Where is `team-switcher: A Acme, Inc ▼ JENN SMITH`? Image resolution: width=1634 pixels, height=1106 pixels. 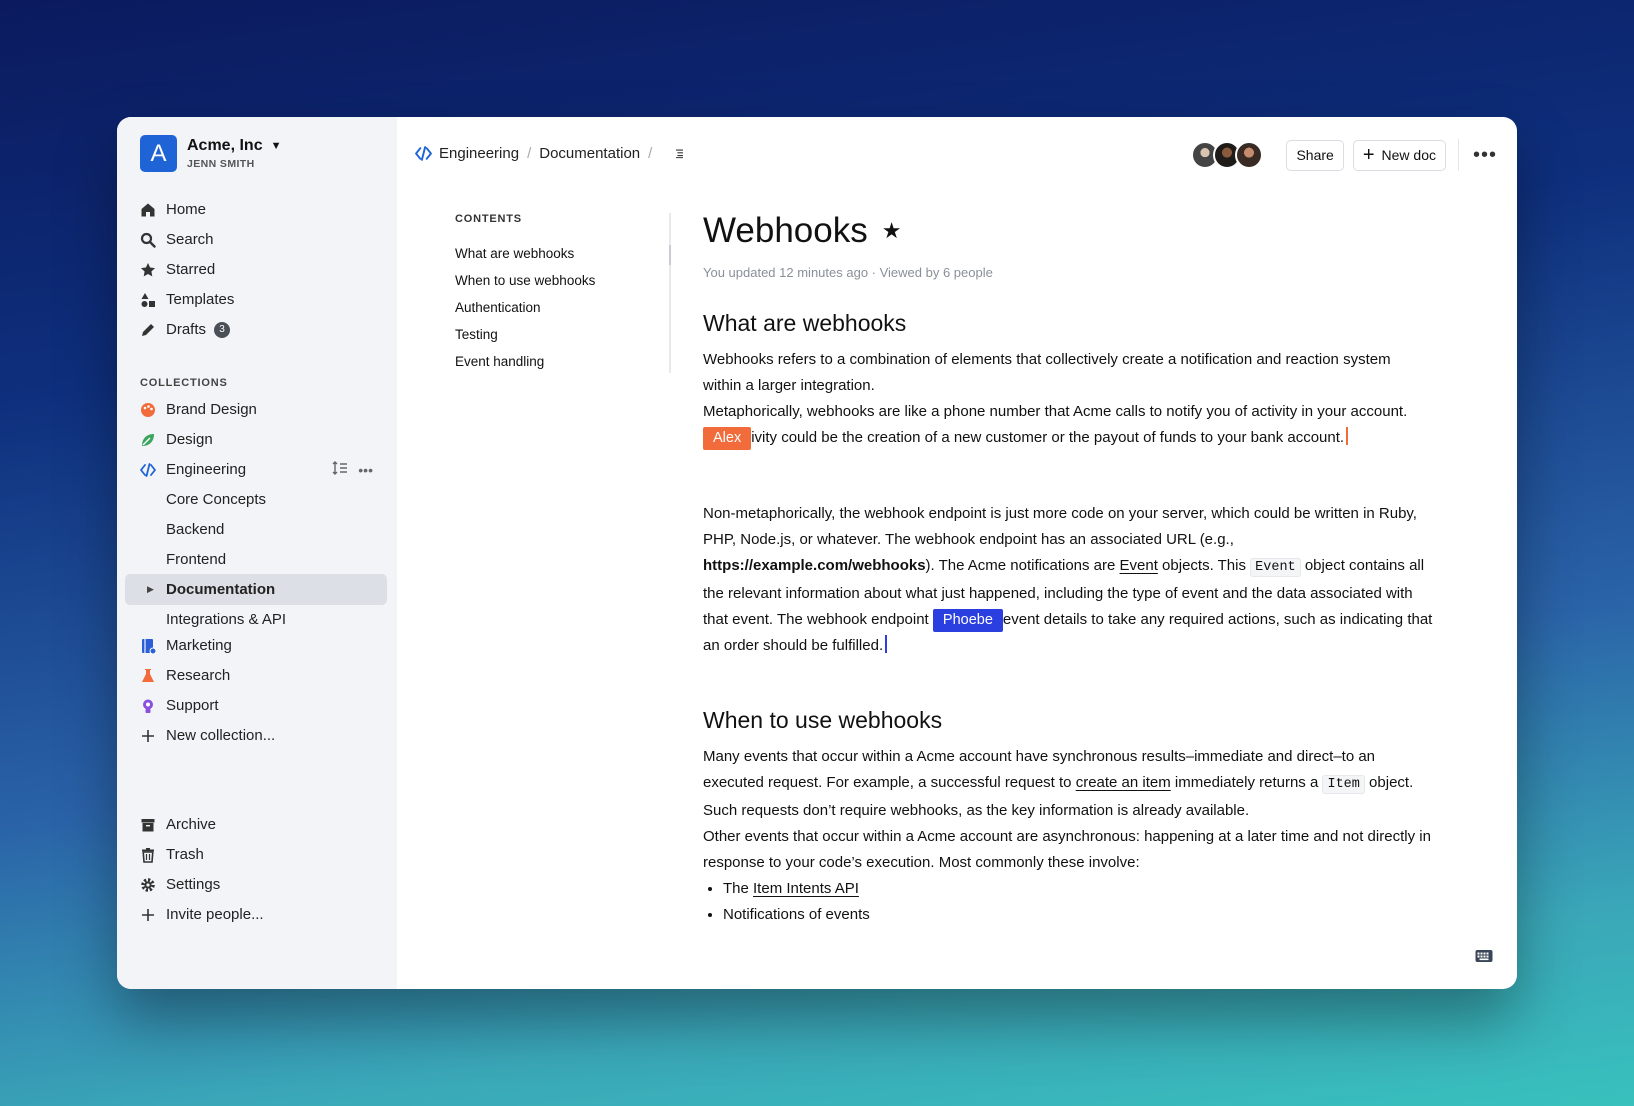
team-switcher: A Acme, Inc ▼ JENN SMITH is located at coordinates (210, 153).